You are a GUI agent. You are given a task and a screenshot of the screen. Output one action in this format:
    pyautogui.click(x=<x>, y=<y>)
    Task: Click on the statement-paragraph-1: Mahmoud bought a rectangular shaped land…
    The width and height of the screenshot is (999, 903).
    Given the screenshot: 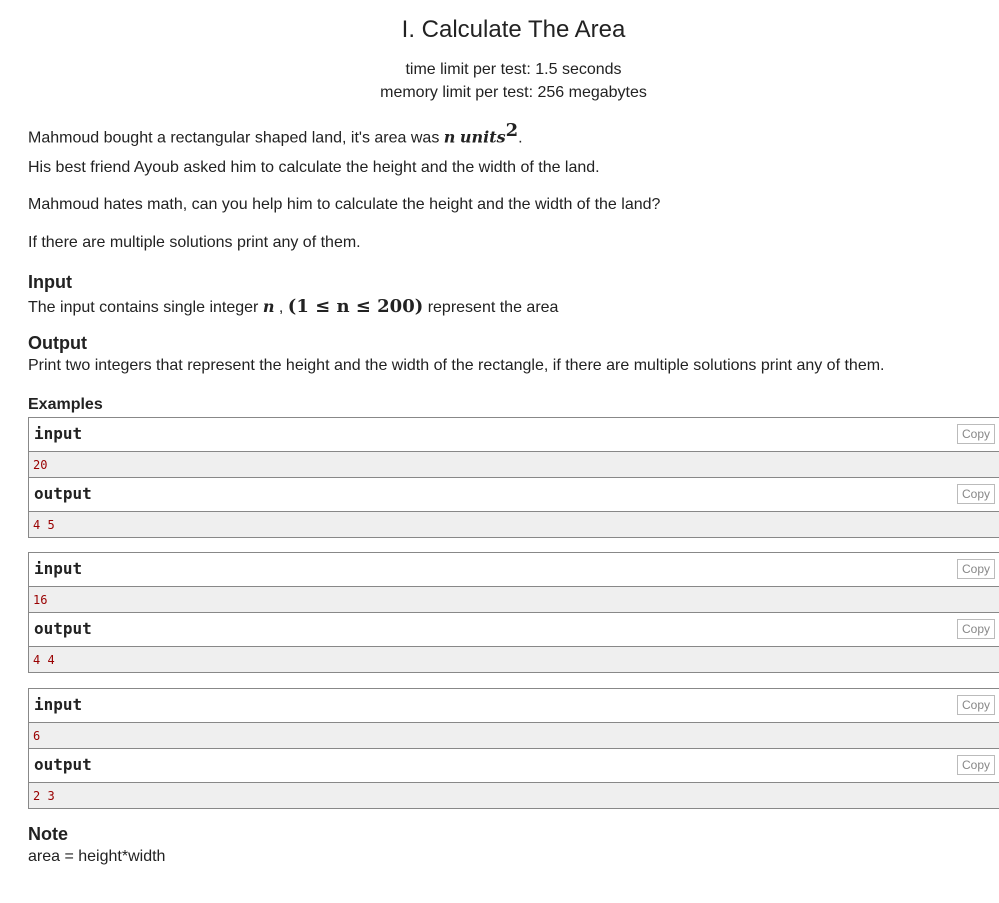 What is the action you would take?
    pyautogui.click(x=275, y=133)
    